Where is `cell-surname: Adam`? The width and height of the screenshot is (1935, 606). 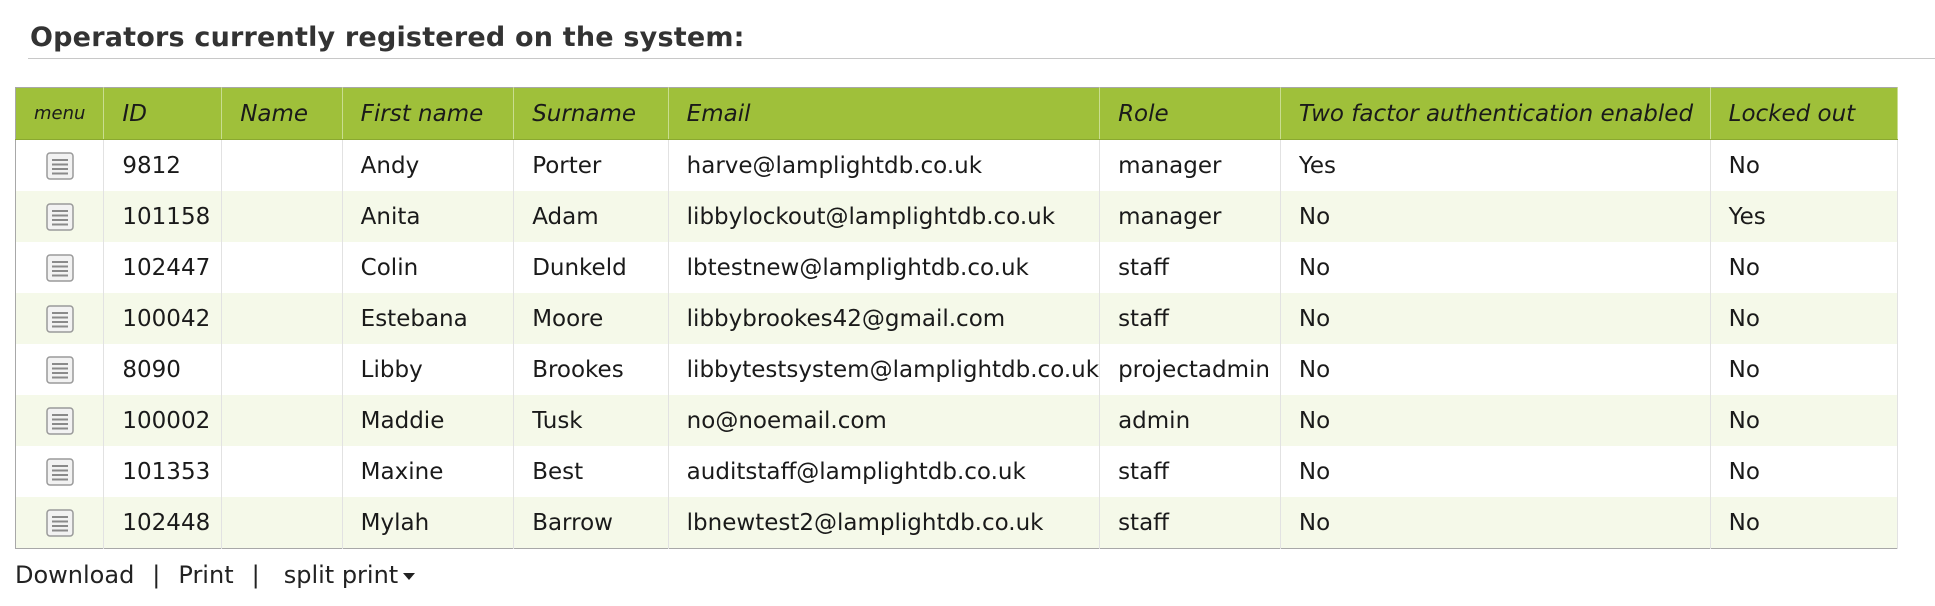
cell-surname: Adam is located at coordinates (591, 216).